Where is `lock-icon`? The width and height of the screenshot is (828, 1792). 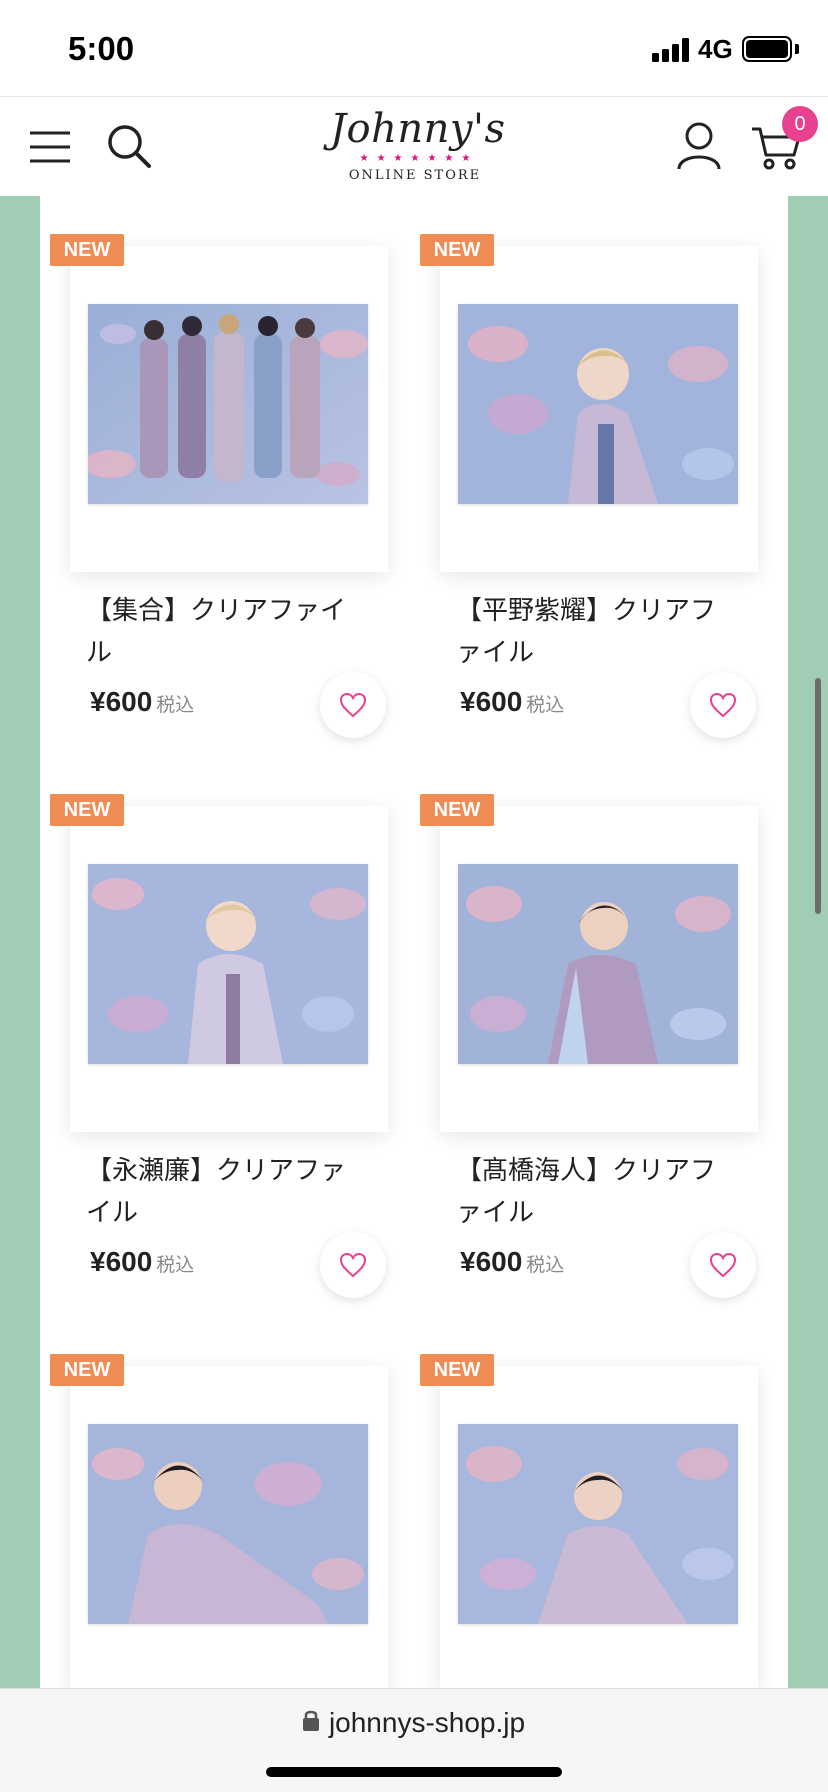
lock-icon is located at coordinates (310, 1720).